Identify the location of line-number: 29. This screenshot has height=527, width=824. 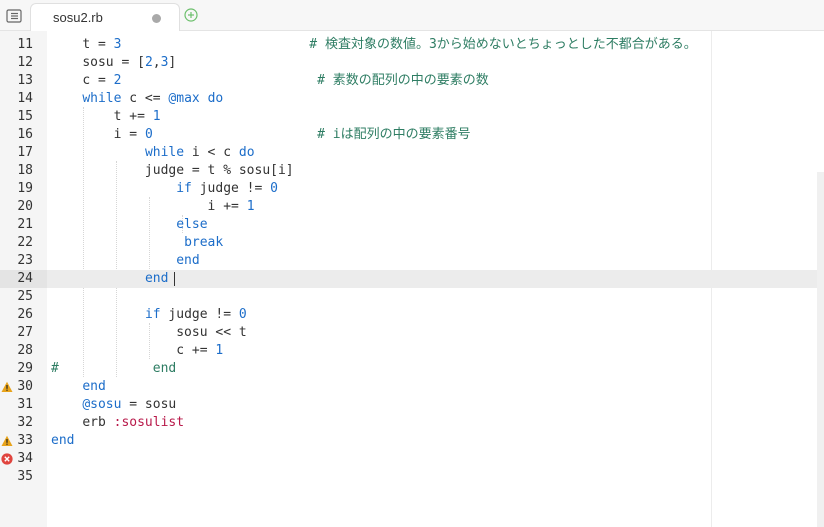
(25, 368).